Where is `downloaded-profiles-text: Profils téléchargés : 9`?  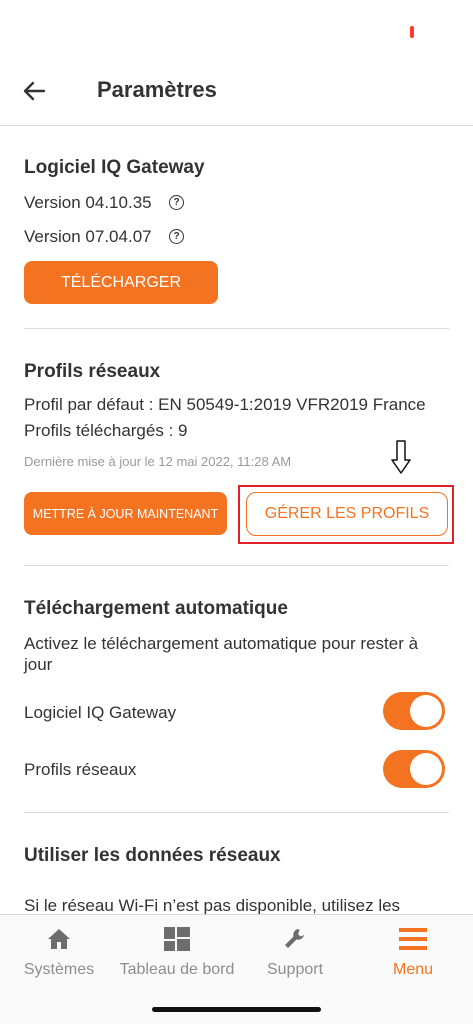
downloaded-profiles-text: Profils téléchargés : 9 is located at coordinates (106, 430).